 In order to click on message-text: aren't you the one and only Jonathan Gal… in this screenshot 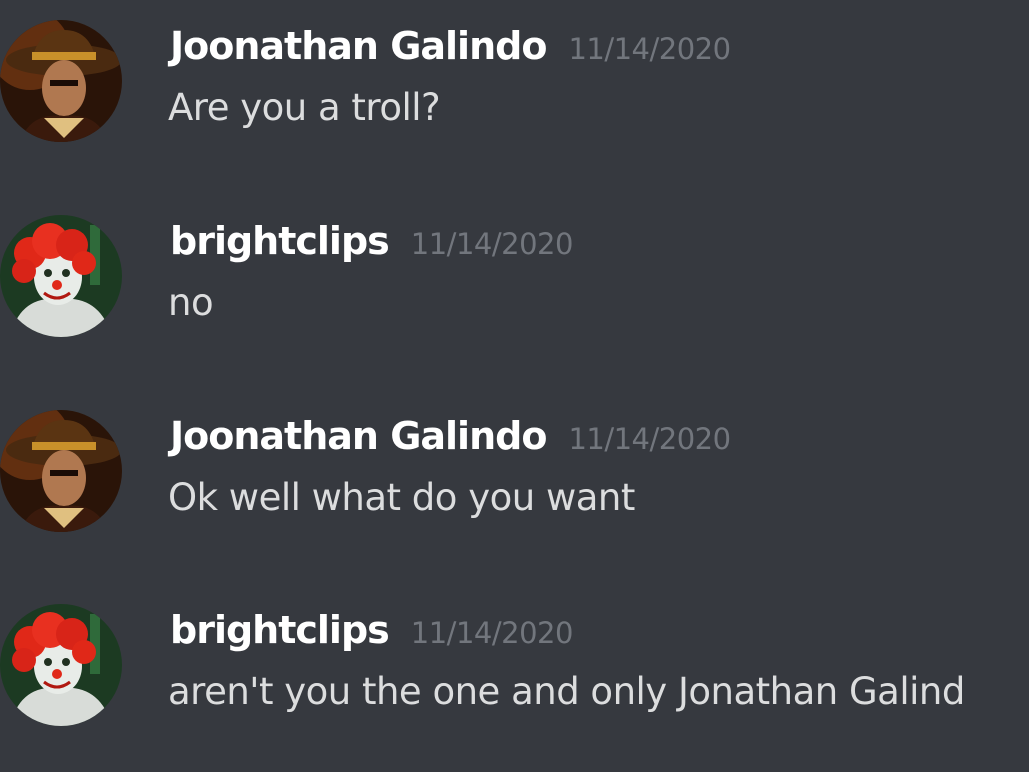, I will do `click(566, 691)`.